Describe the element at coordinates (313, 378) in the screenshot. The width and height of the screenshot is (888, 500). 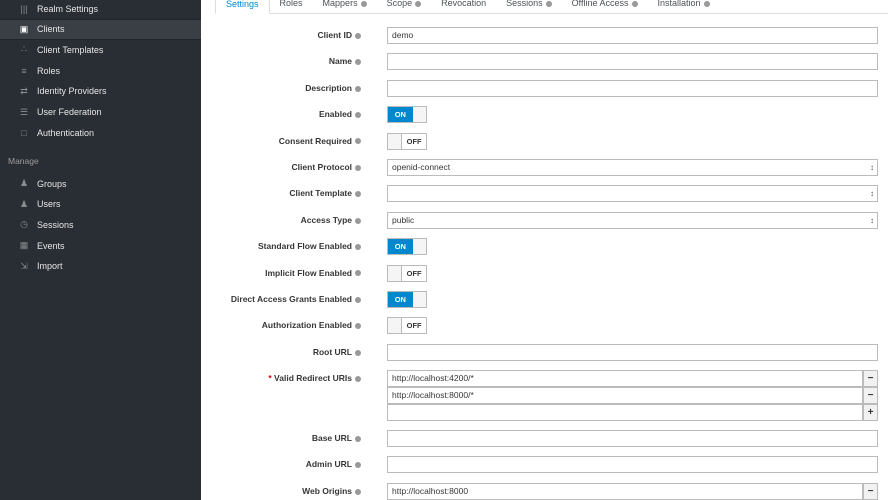
I see `valid-redirect-uris-label-text: Valid Redirect URIs` at that location.